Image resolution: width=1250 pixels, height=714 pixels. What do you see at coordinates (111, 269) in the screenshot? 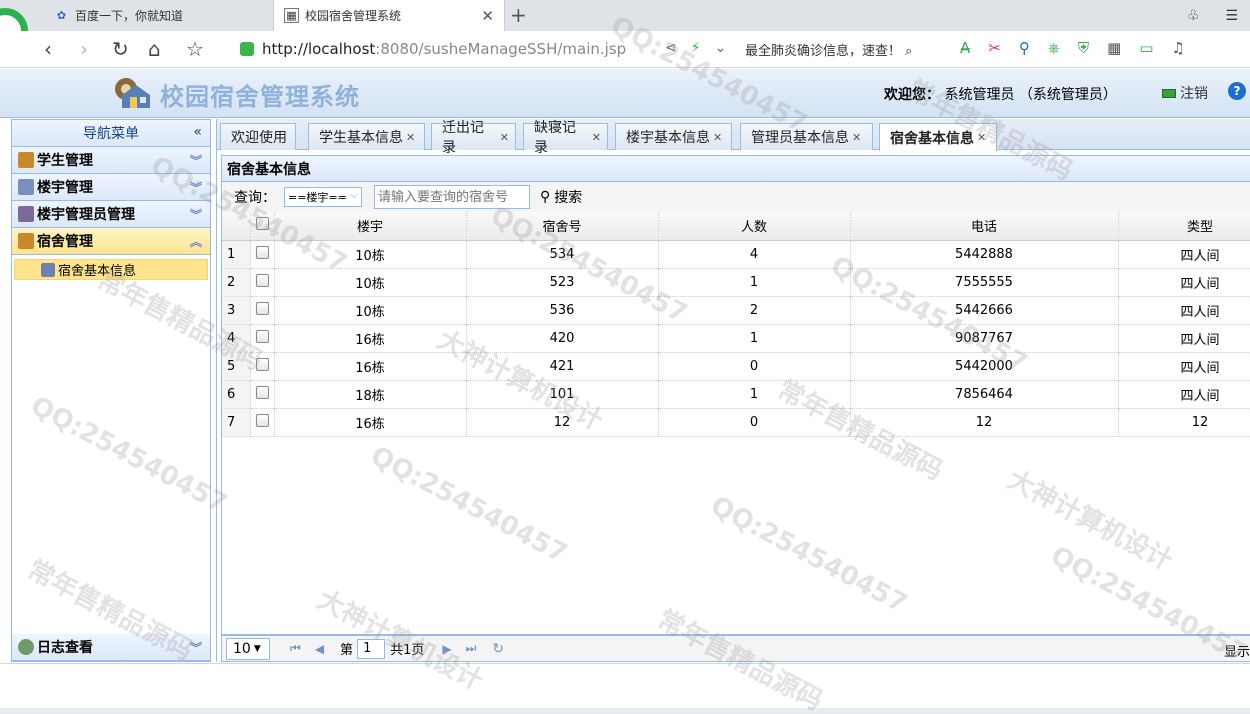
I see `nav-item-dorm-info: 宿舍基本信息` at bounding box center [111, 269].